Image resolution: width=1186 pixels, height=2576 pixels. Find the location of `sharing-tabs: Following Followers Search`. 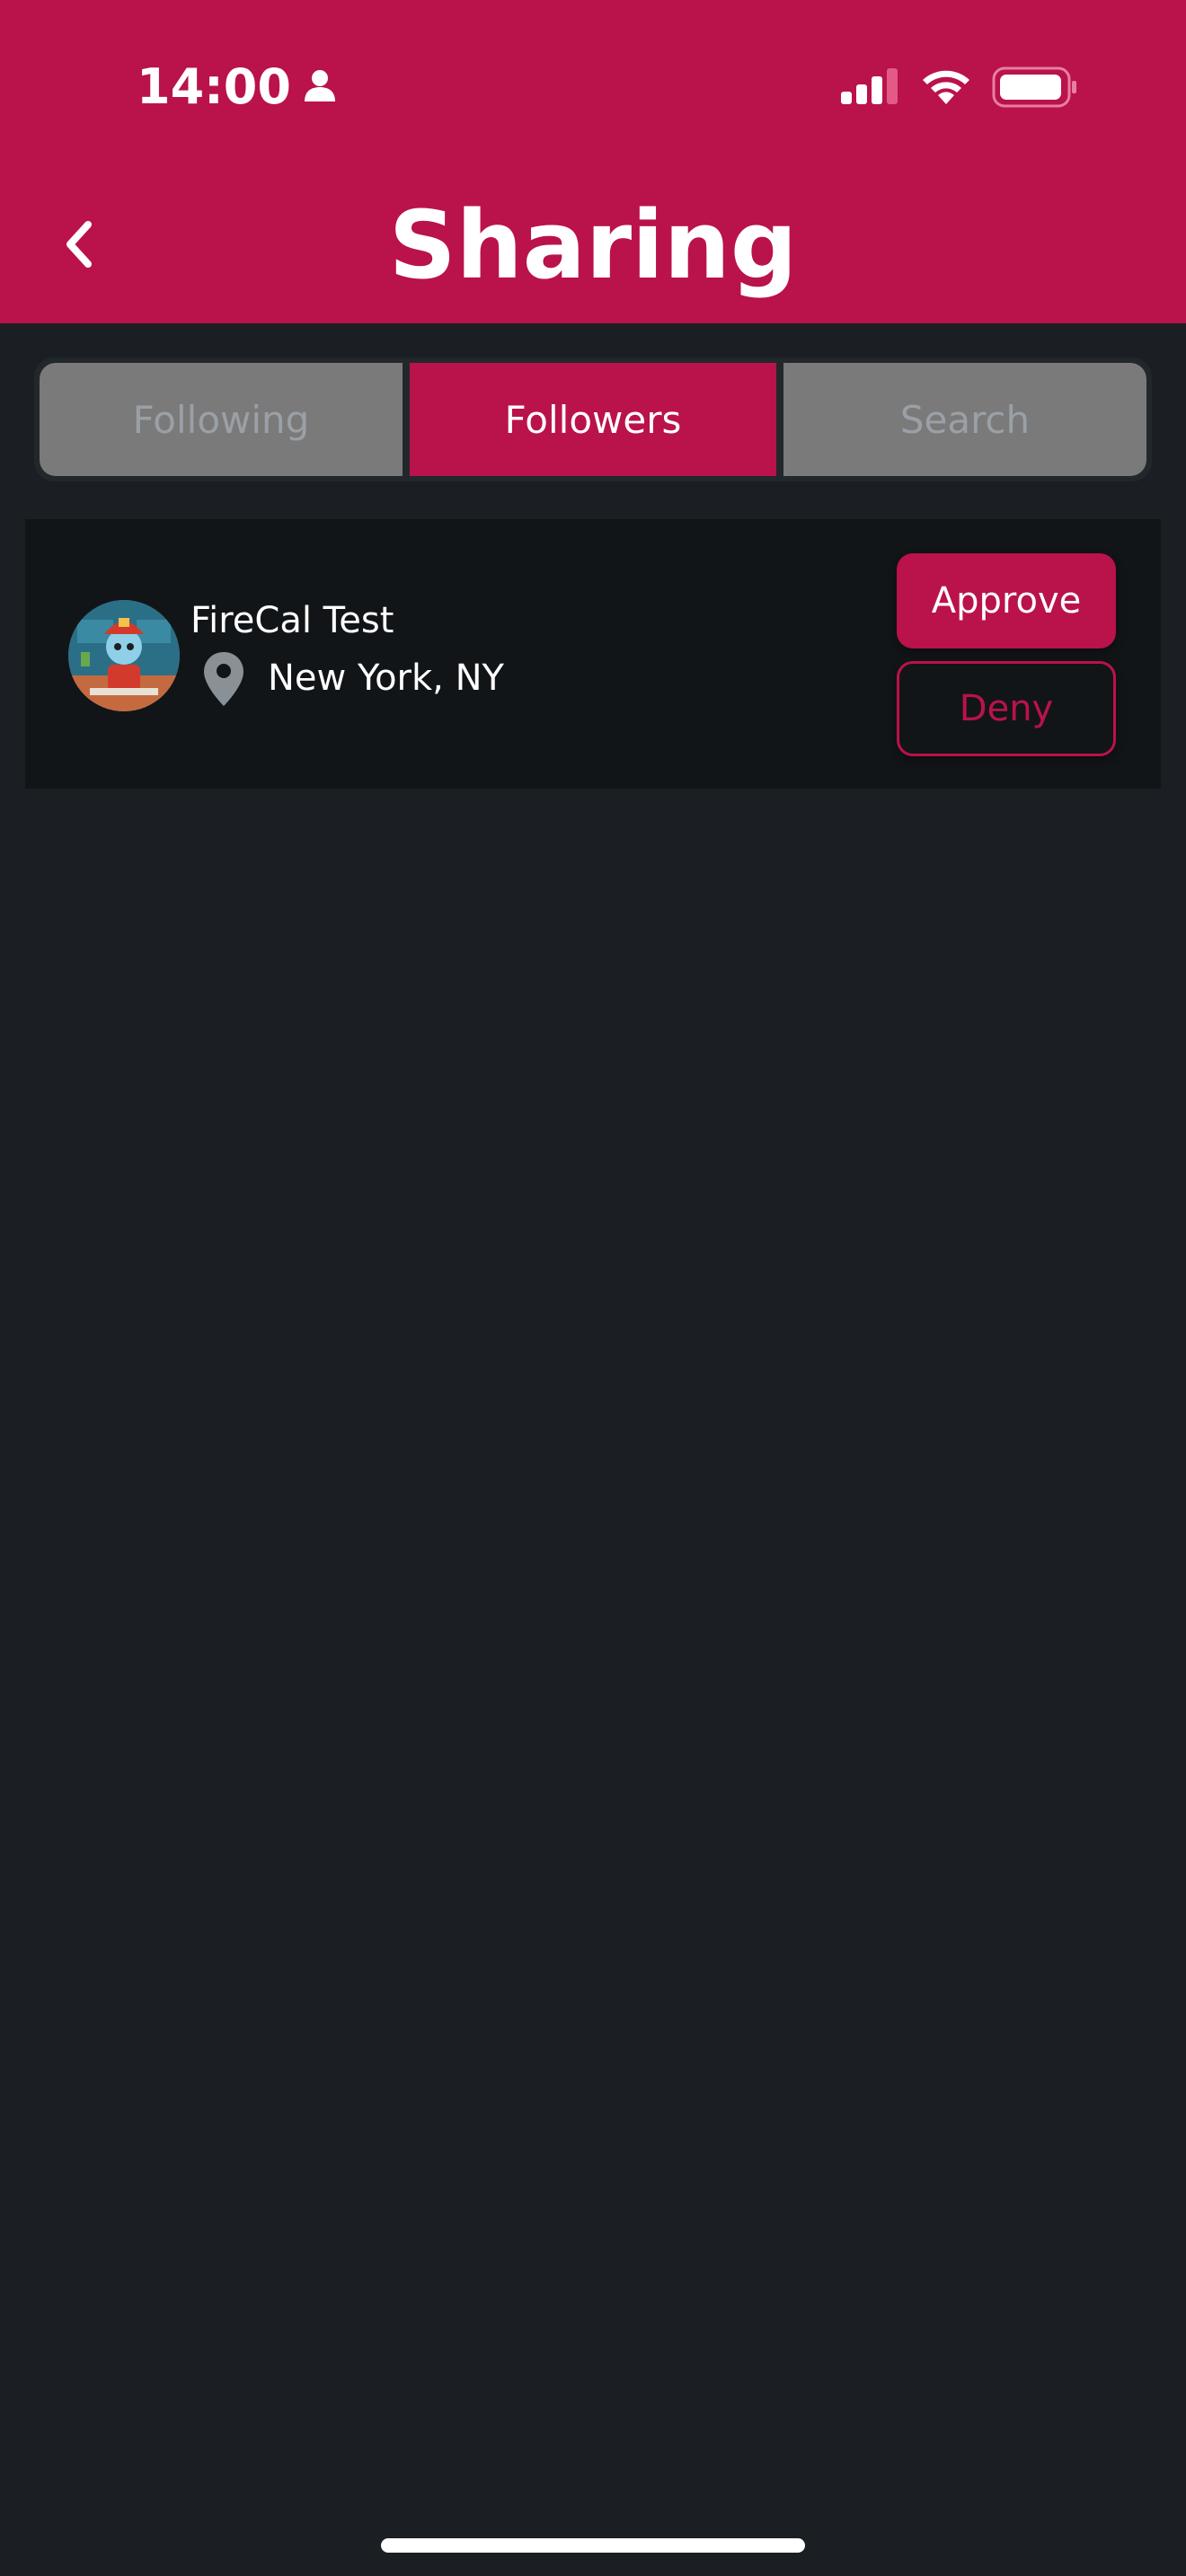

sharing-tabs: Following Followers Search is located at coordinates (593, 419).